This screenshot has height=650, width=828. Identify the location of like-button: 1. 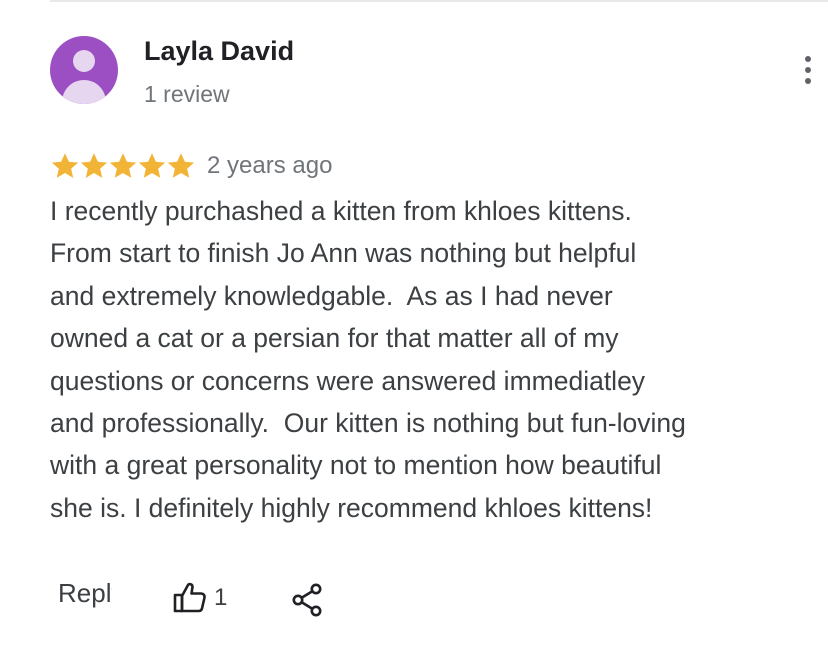
(199, 598).